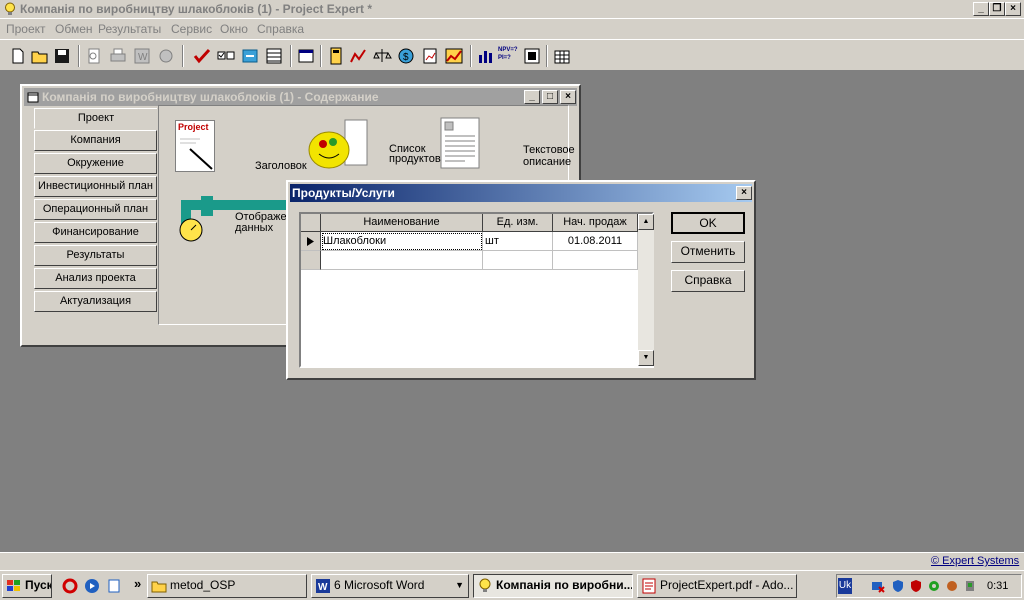  Describe the element at coordinates (95, 140) in the screenshot. I see `nav-tab-company: Компания` at that location.